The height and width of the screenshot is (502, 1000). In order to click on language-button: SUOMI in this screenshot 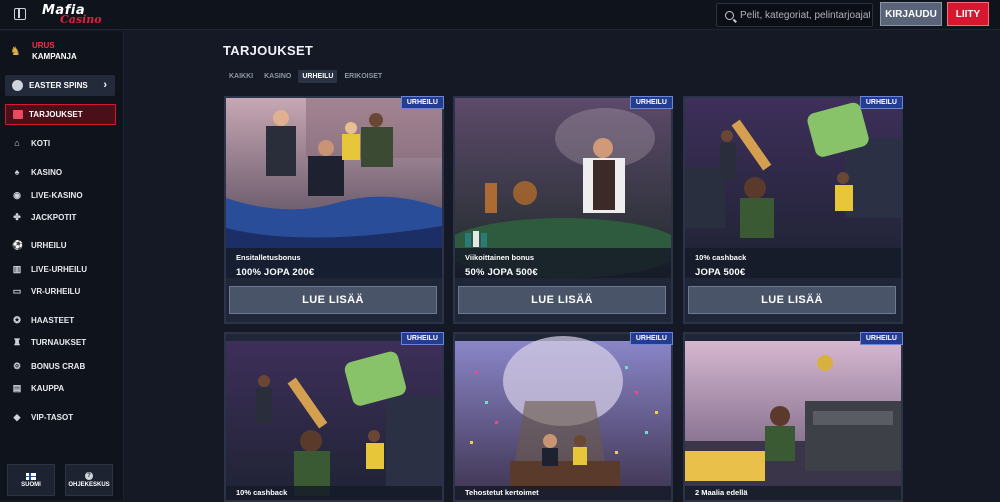, I will do `click(31, 480)`.